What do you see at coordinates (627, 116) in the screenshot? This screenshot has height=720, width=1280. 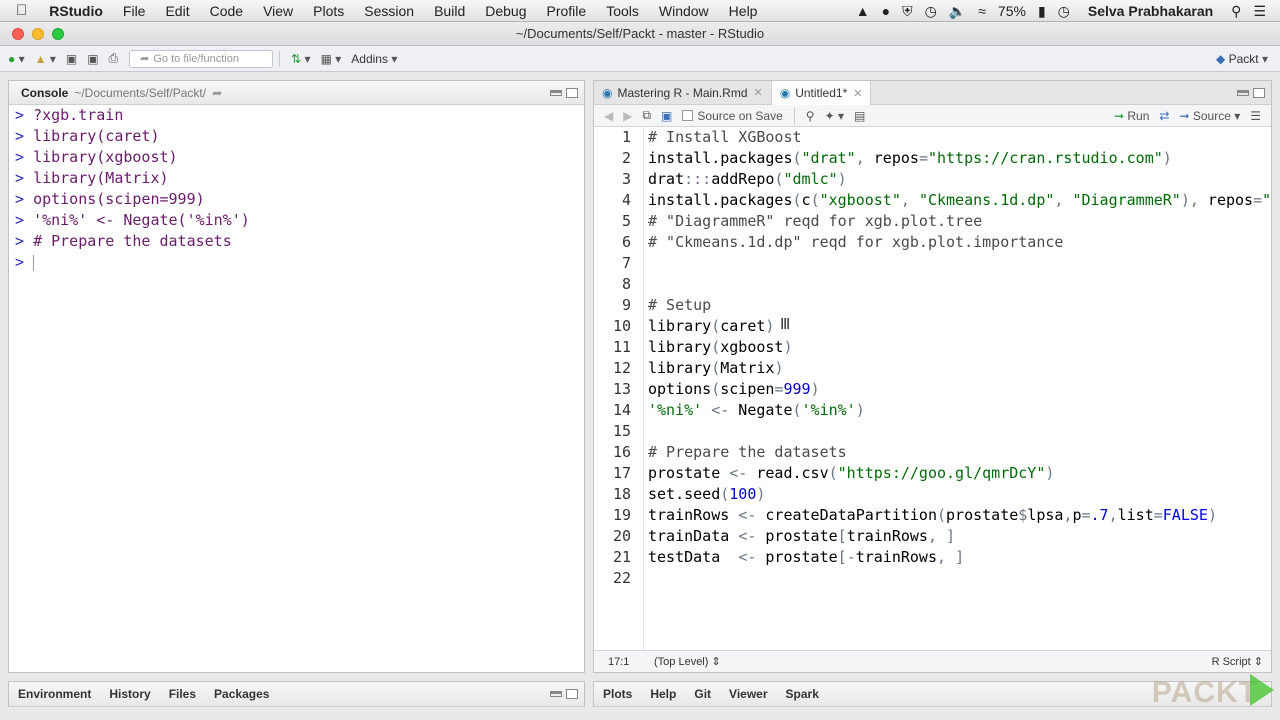 I see `forward-arrow-icon: ▶` at bounding box center [627, 116].